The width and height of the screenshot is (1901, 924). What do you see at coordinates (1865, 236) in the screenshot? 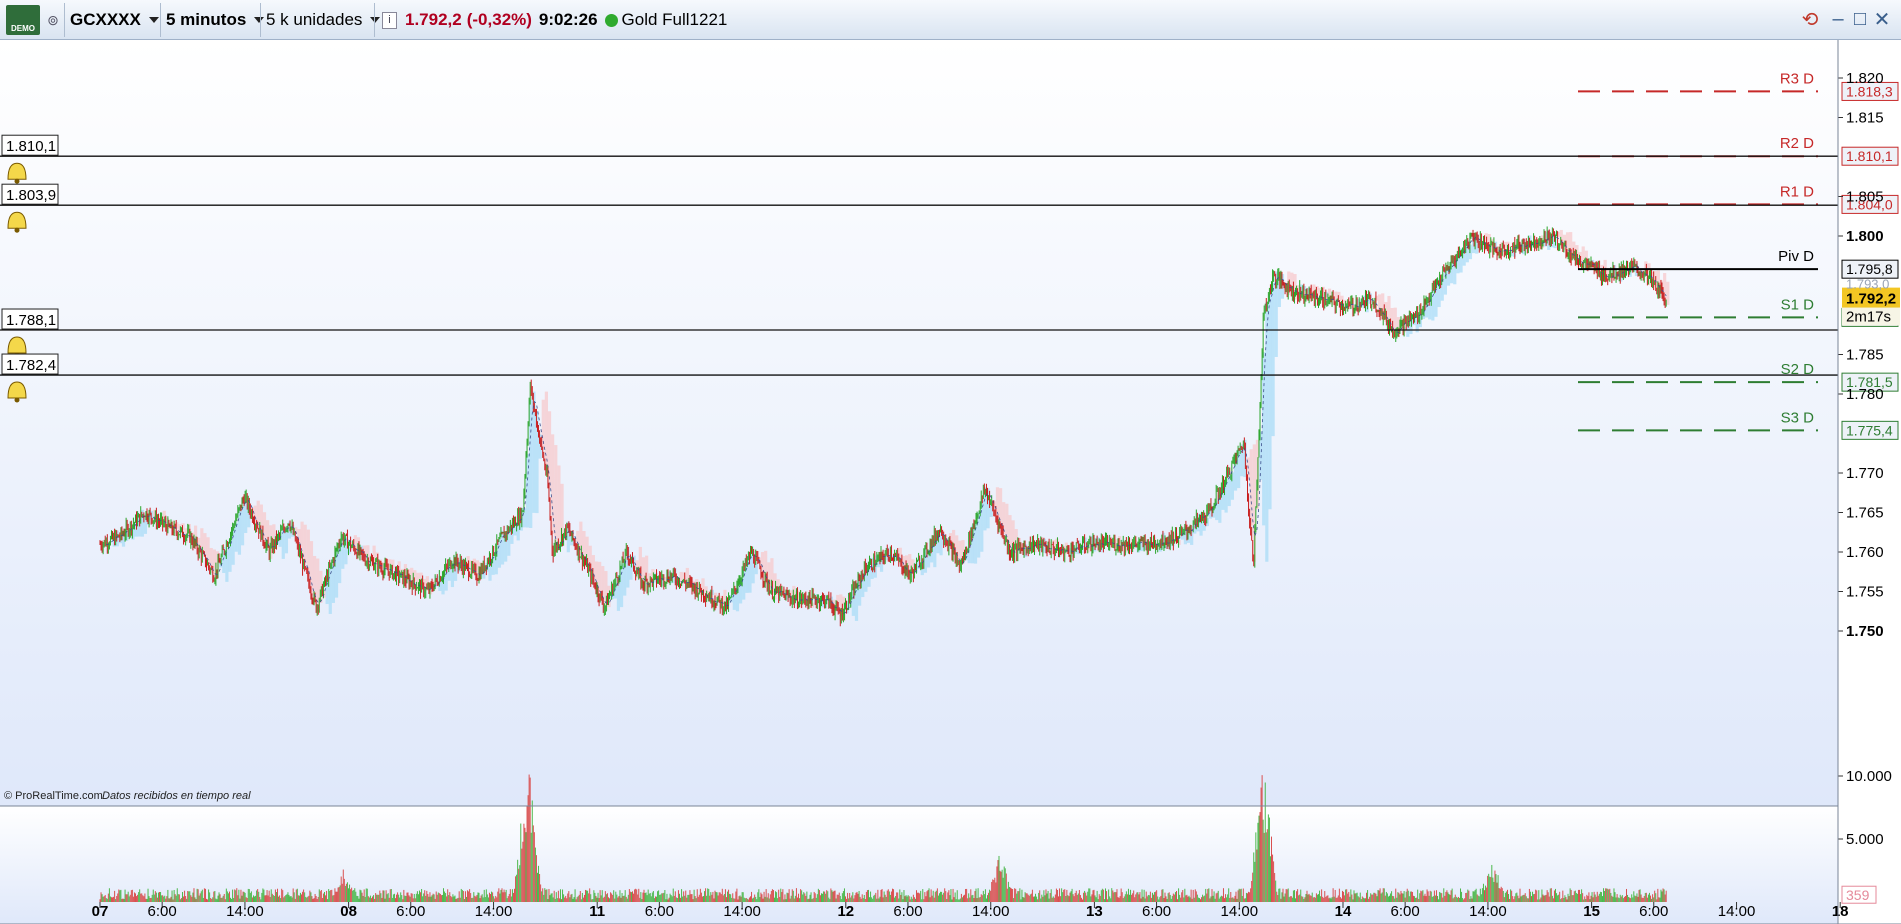
I see `y-axis-tick-label: 1.800` at bounding box center [1865, 236].